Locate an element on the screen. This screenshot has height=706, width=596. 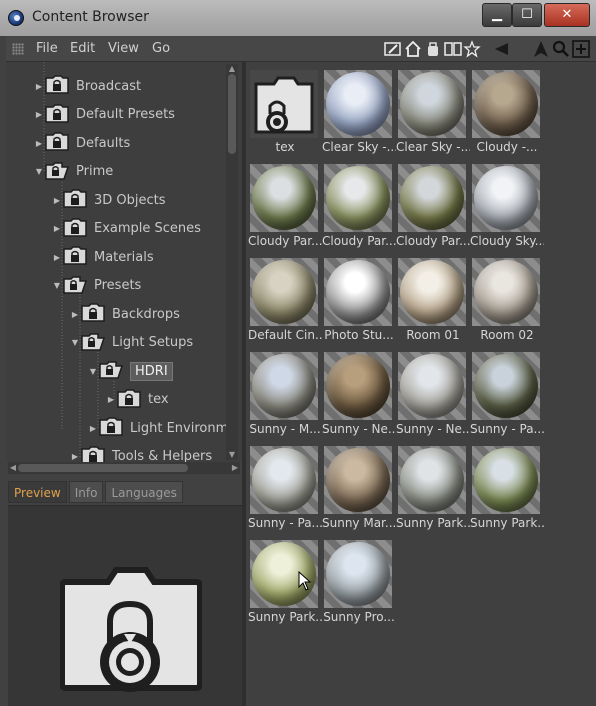
edit-icon is located at coordinates (393, 49).